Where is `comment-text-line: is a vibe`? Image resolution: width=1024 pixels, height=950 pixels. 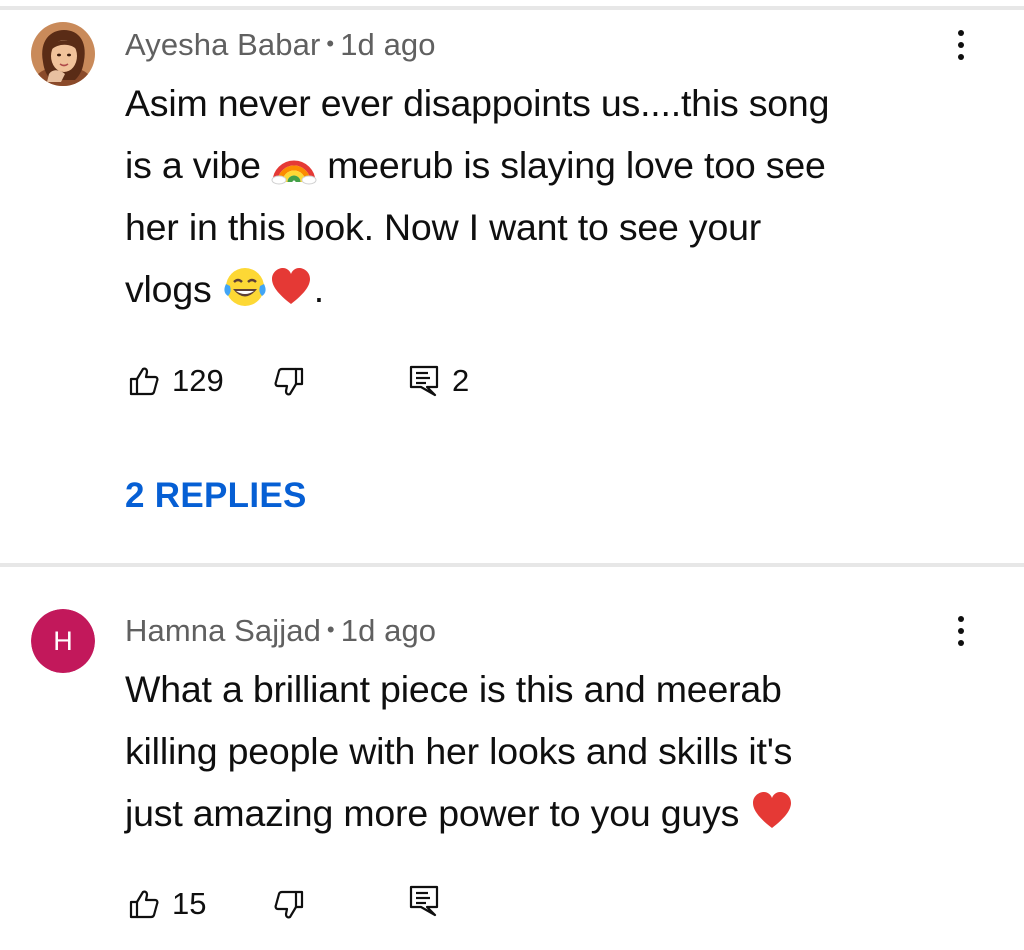 comment-text-line: is a vibe is located at coordinates (198, 165).